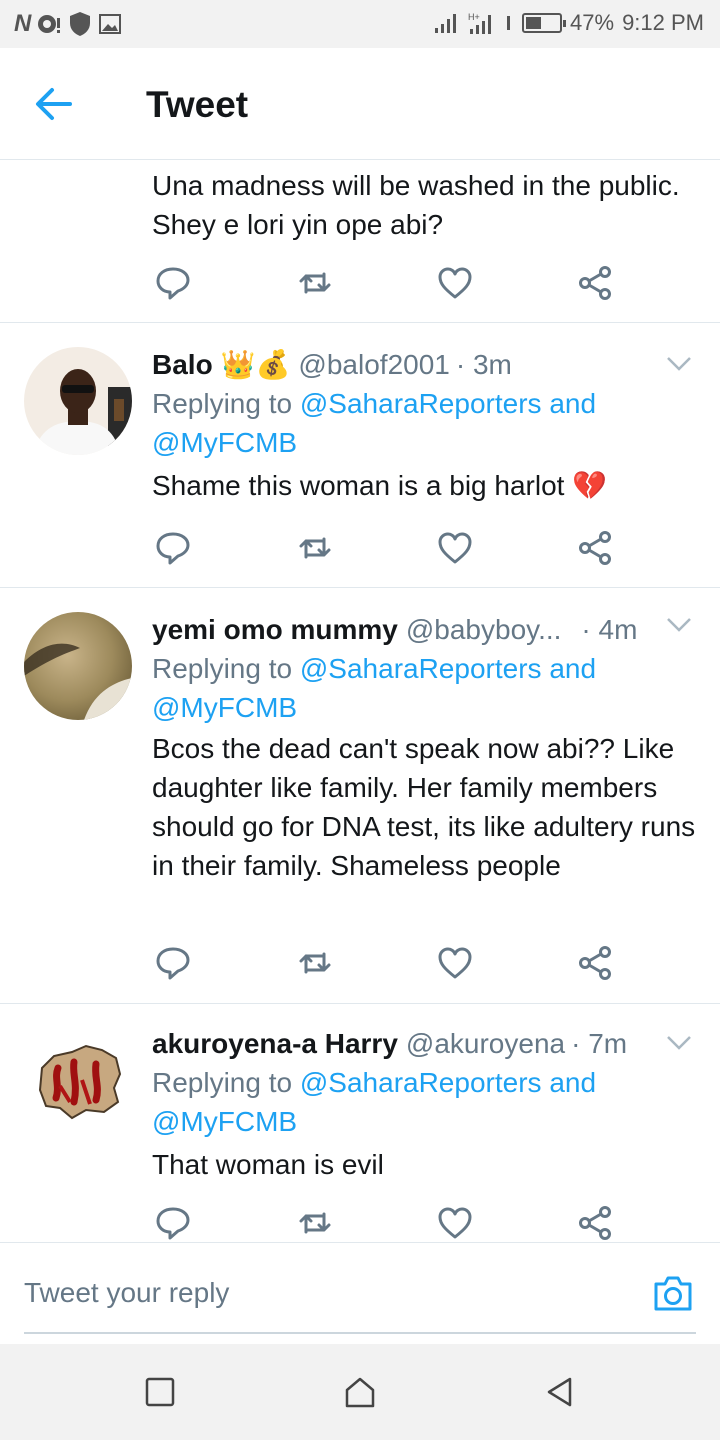 This screenshot has height=1440, width=720. Describe the element at coordinates (126, 1293) in the screenshot. I see `reply-input: Tweet your reply` at that location.